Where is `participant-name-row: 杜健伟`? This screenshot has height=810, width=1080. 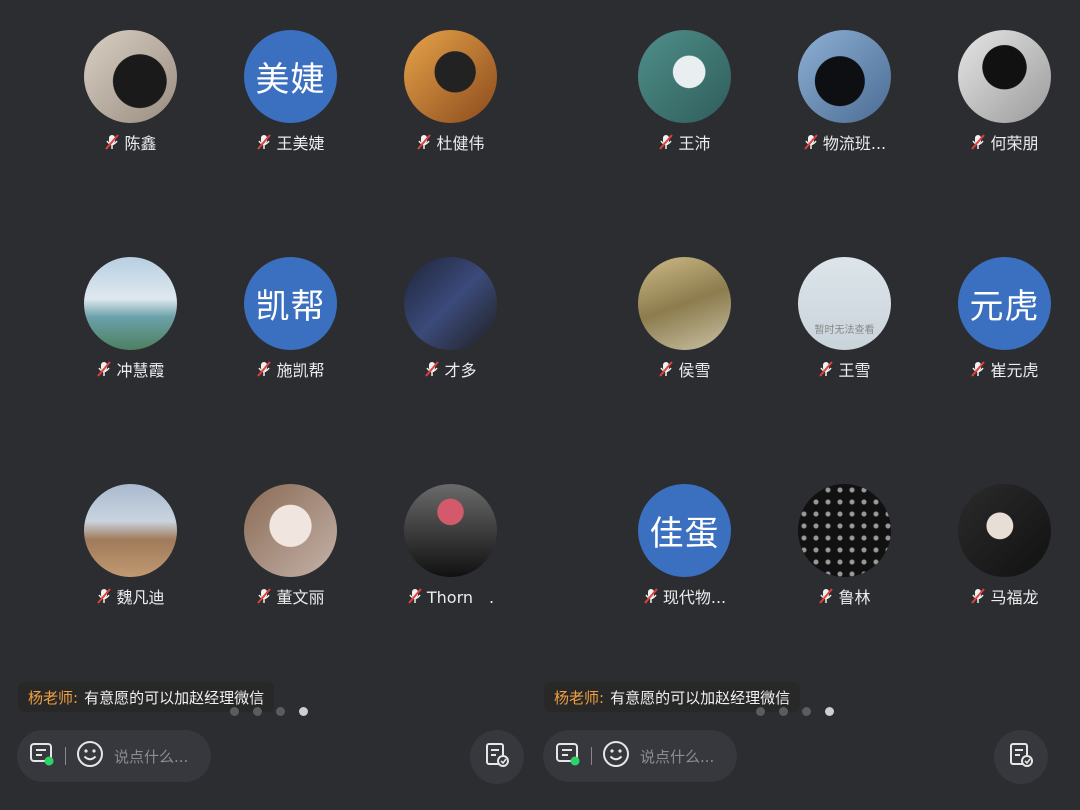
participant-name-row: 杜健伟 is located at coordinates (451, 142).